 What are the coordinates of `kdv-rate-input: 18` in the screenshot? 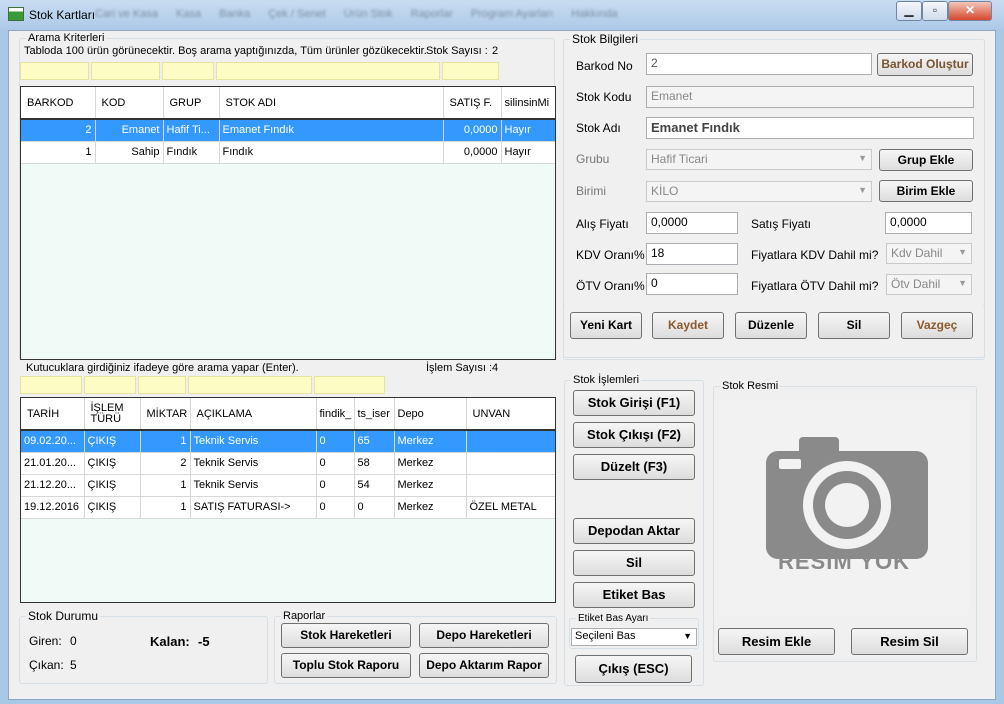 It's located at (692, 254).